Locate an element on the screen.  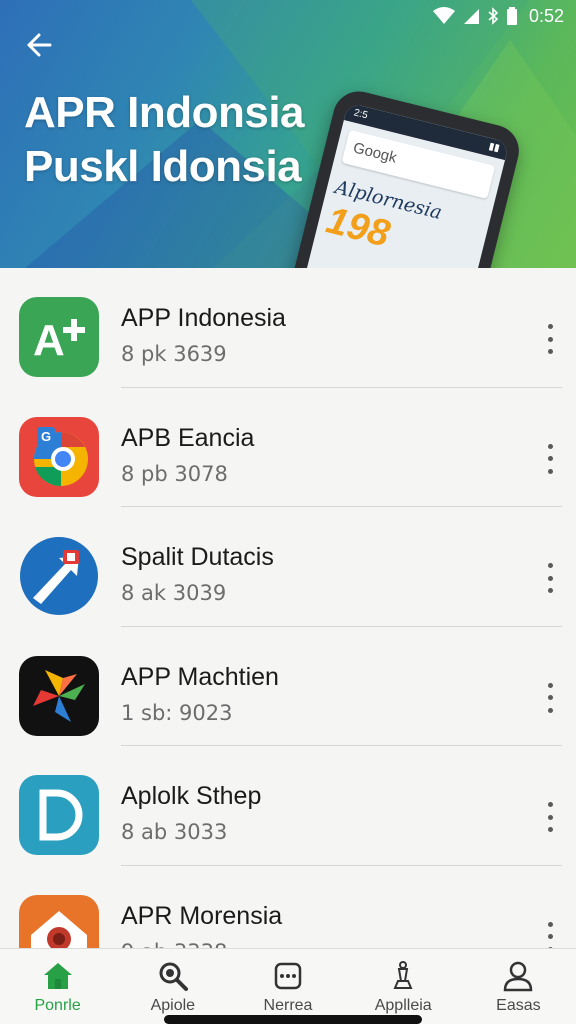
letter-d-icon is located at coordinates (59, 815).